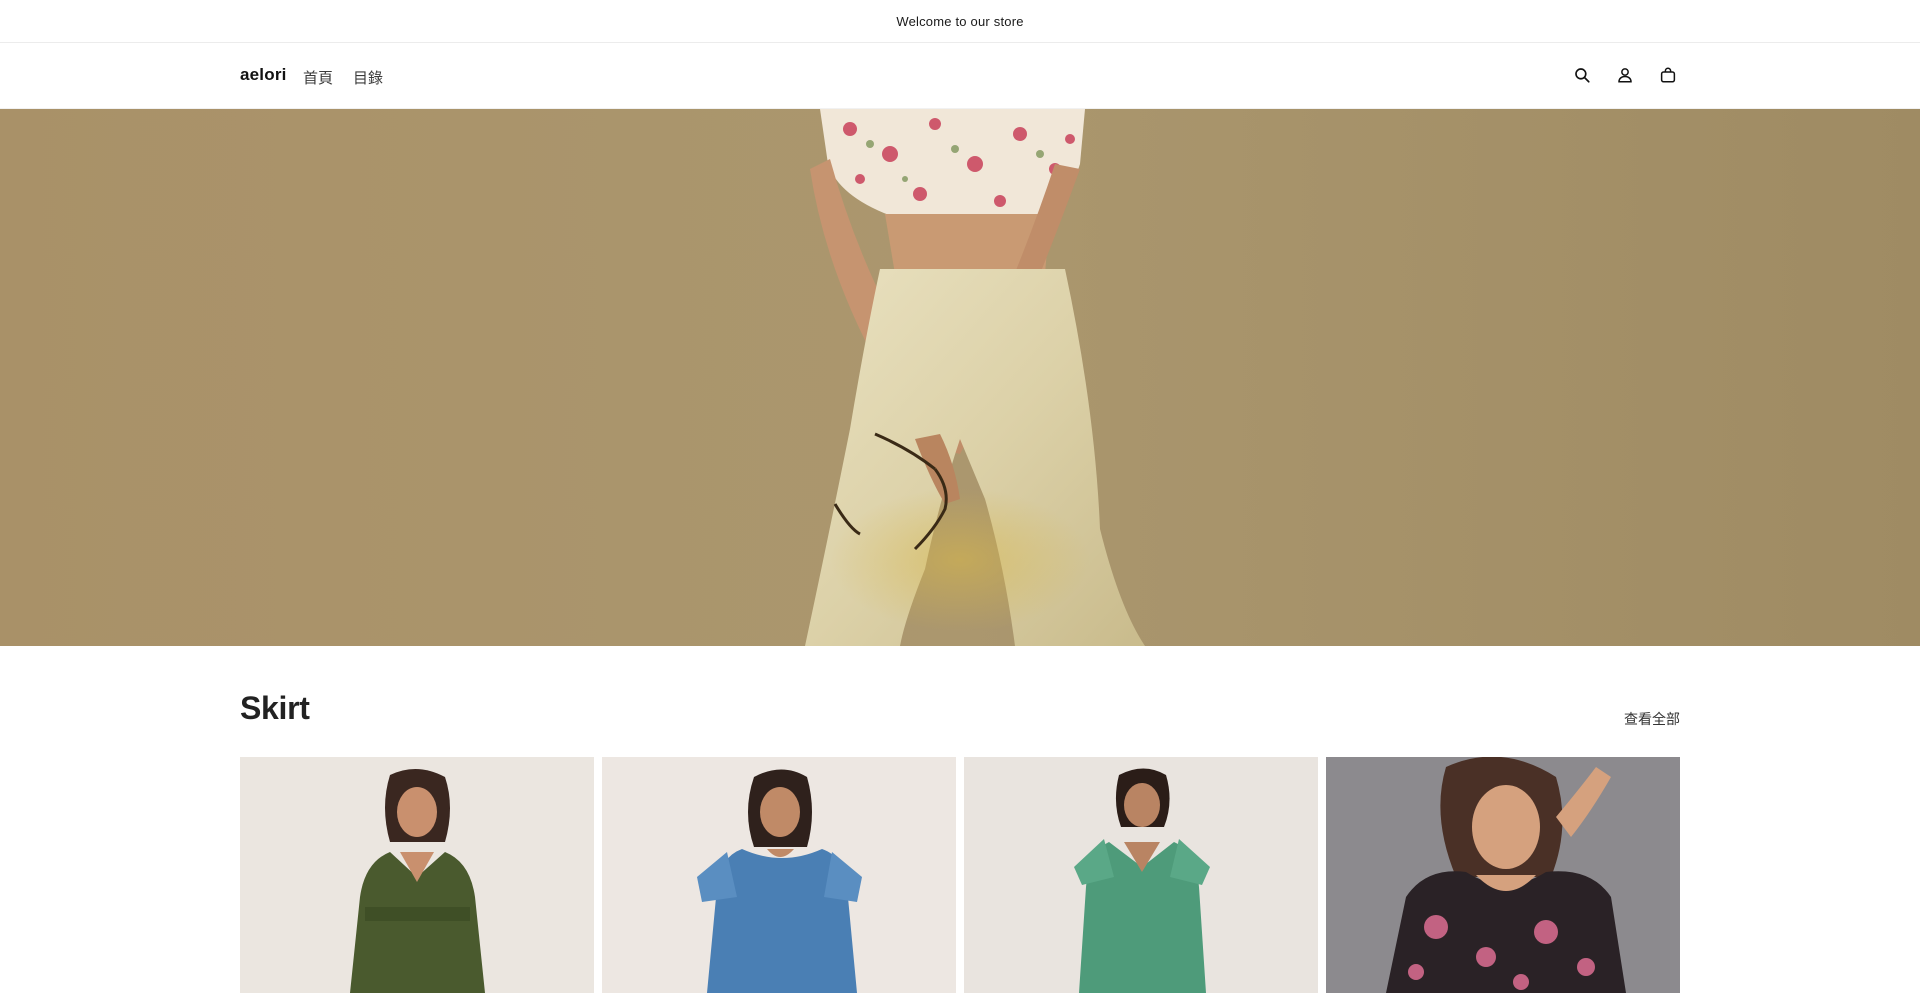  I want to click on header-icons, so click(1625, 75).